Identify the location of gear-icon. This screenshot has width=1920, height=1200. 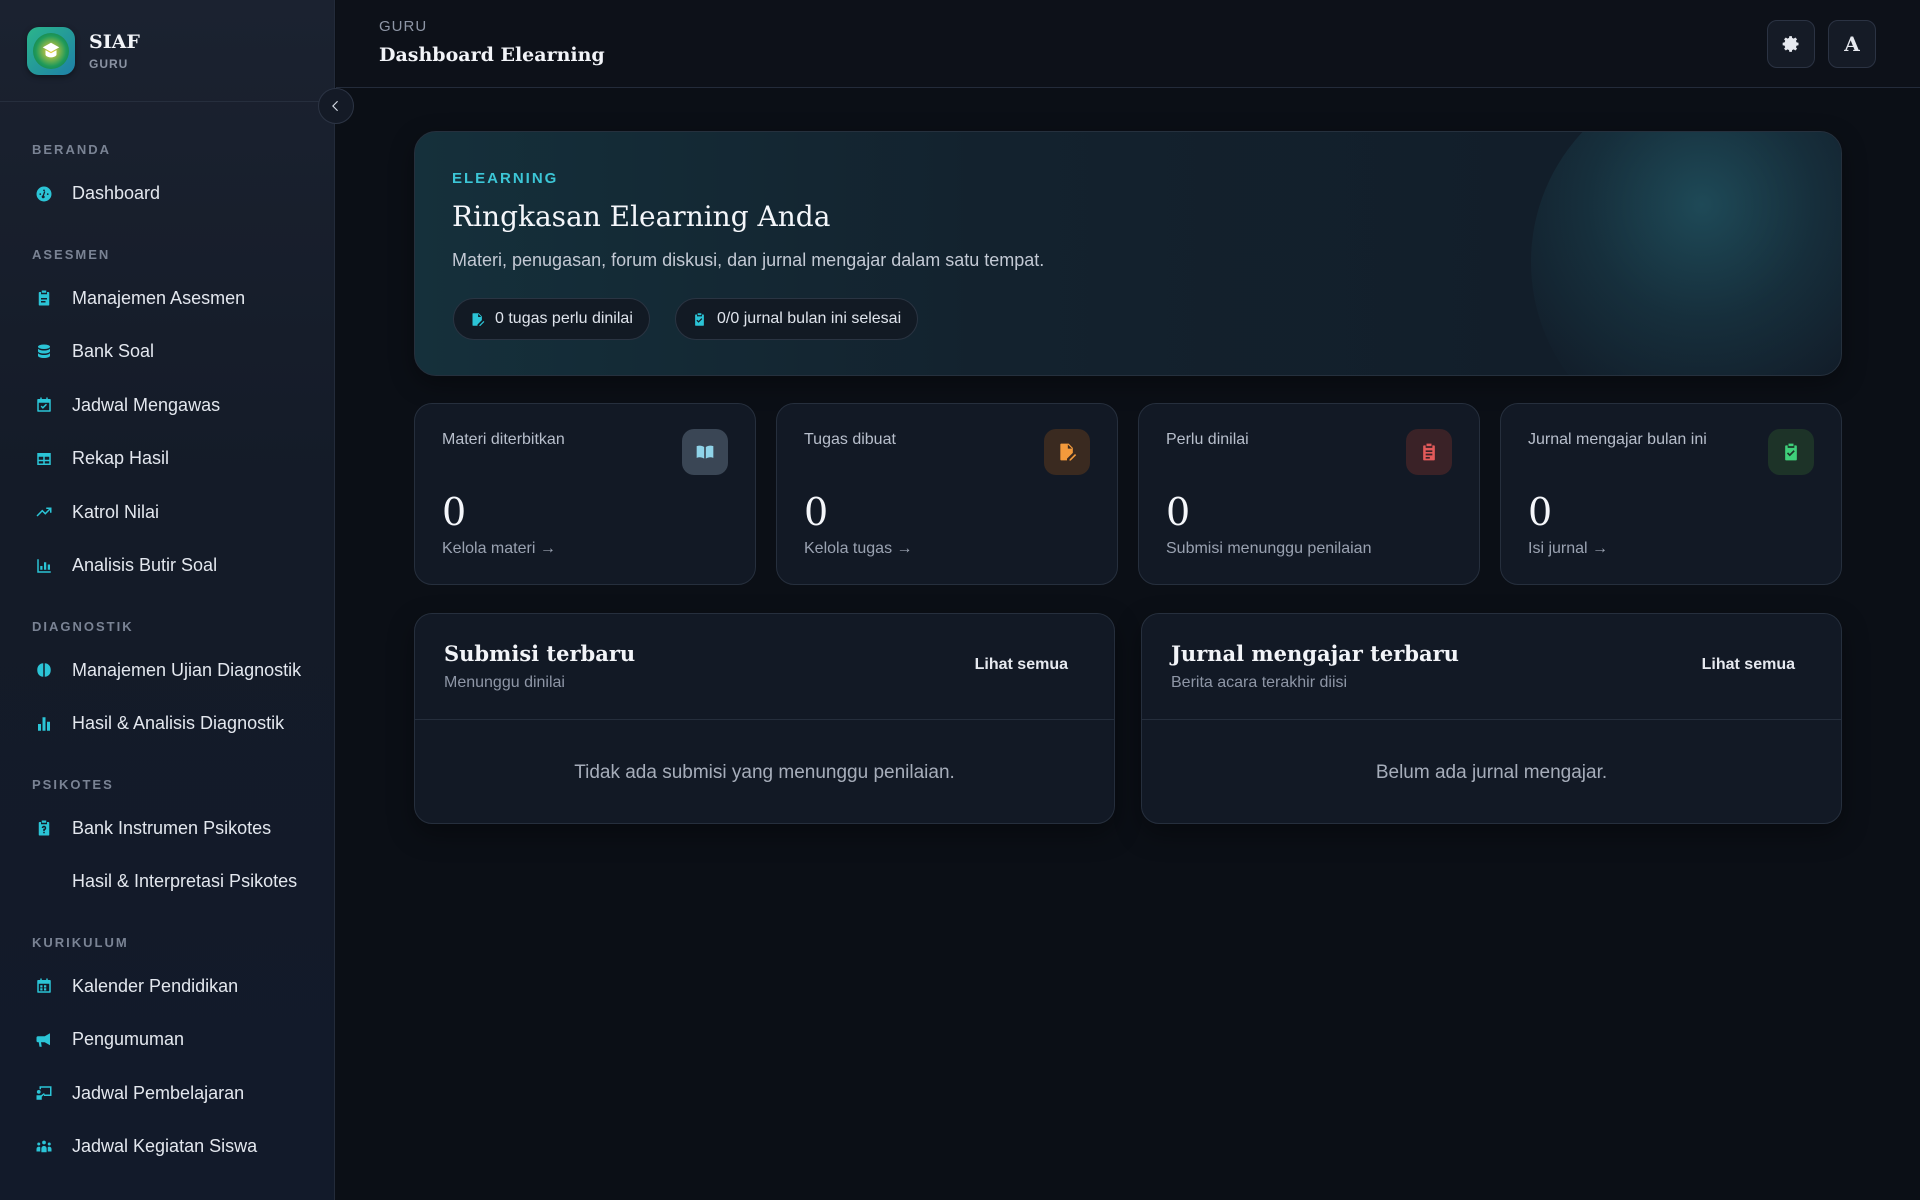
(1790, 44).